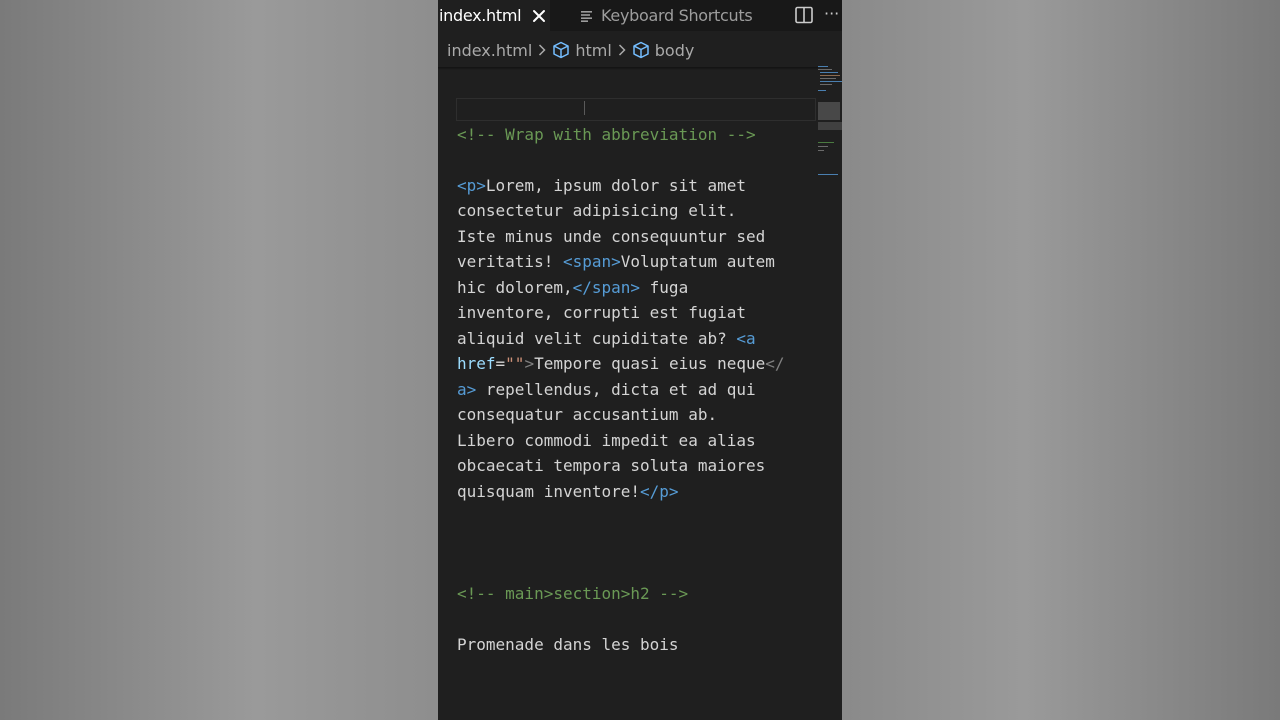 This screenshot has height=720, width=1280. I want to click on code-attribute: href, so click(476, 363).